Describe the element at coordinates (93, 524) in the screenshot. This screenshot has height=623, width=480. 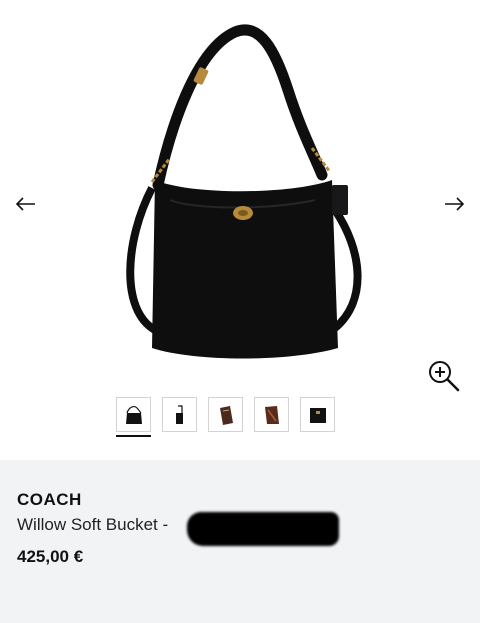
I see `product-name: Willow Soft Bucket -` at that location.